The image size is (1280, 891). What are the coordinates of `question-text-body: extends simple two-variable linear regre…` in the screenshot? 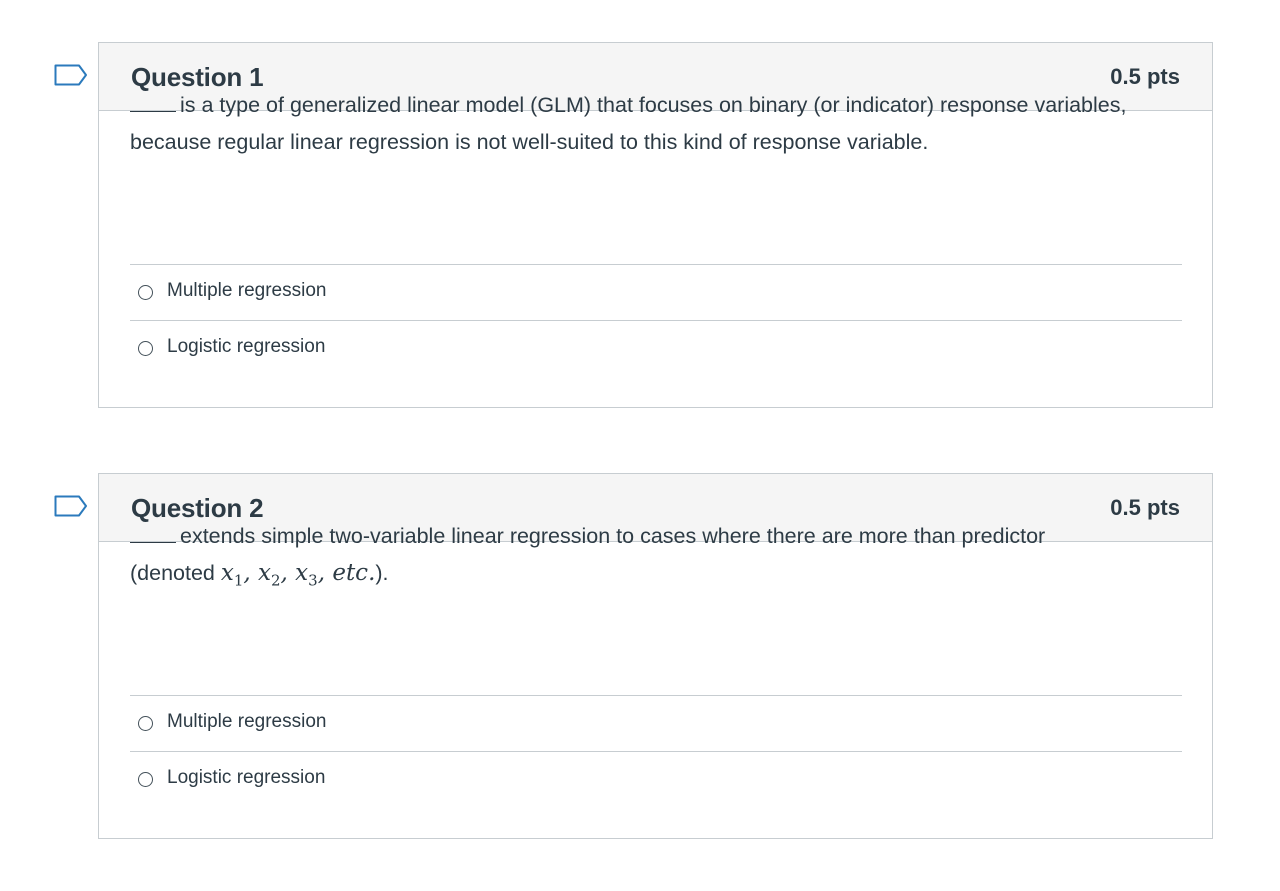 It's located at (613, 536).